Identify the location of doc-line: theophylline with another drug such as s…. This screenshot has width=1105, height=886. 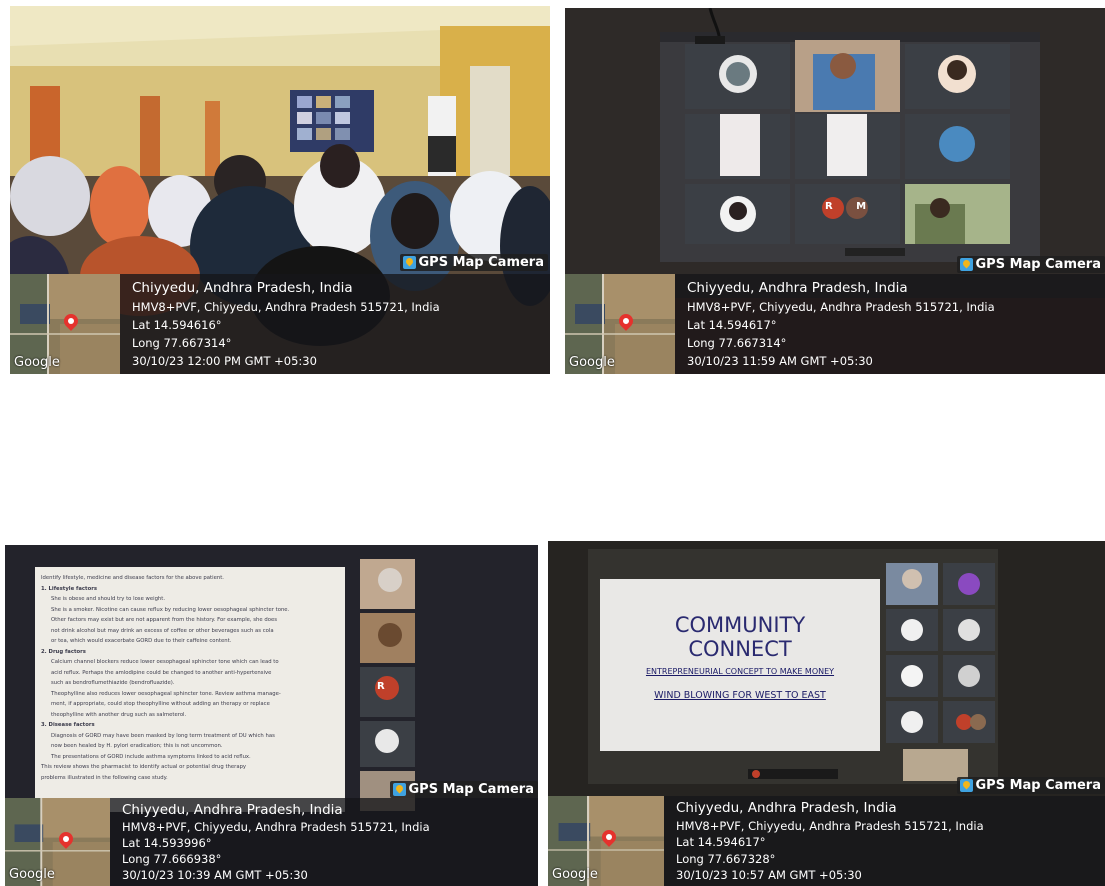
(119, 714).